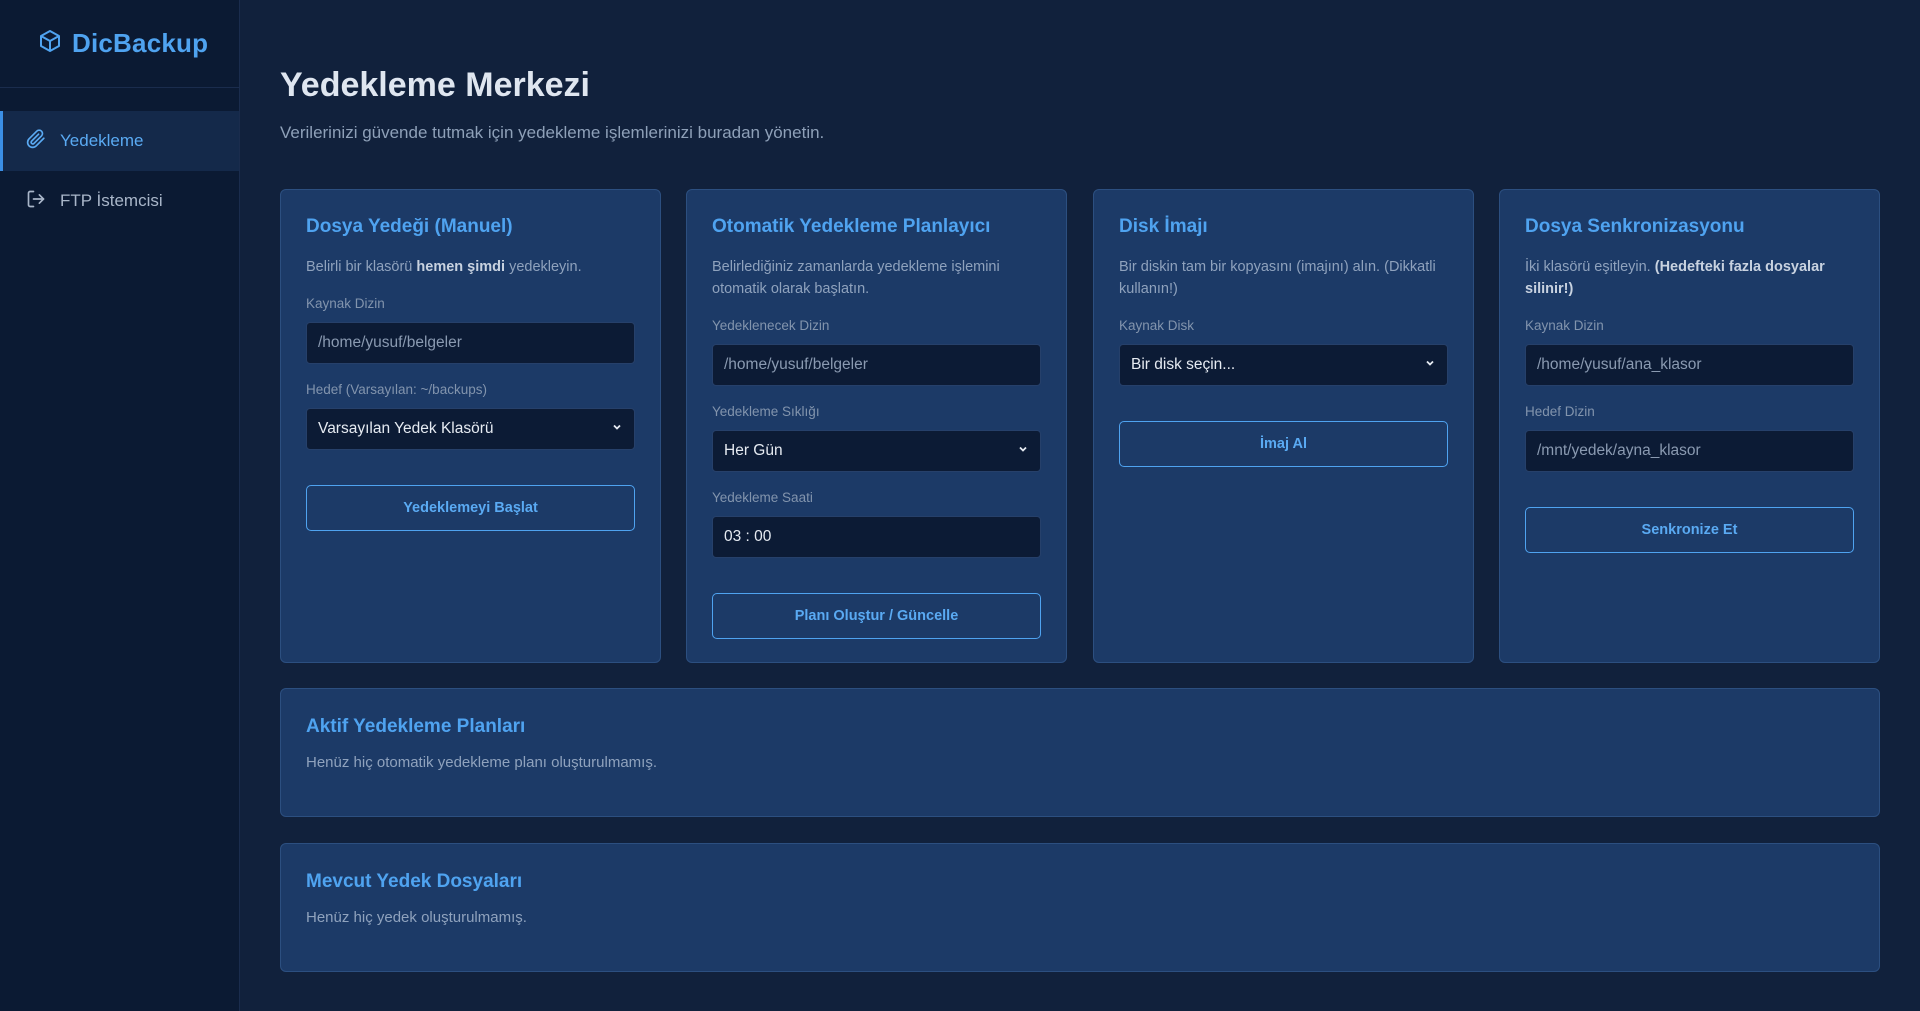  I want to click on empty-state-text: Henüz hiç yedek oluşturulmamış., so click(416, 917).